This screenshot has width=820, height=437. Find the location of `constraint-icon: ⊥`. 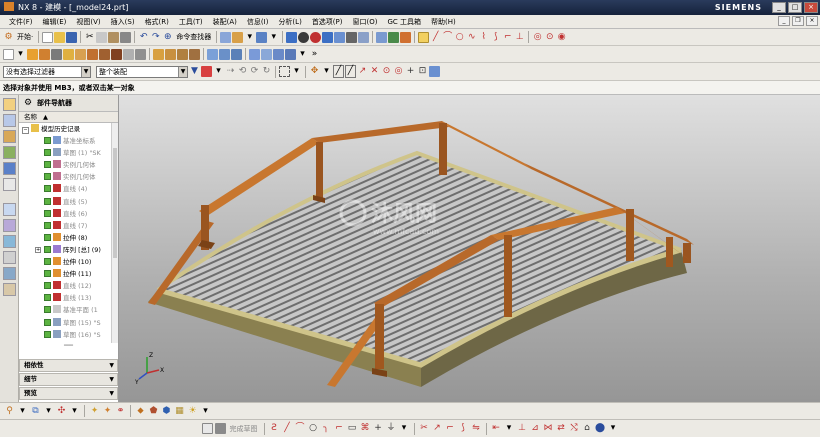

constraint-icon: ⊥ is located at coordinates (522, 428).